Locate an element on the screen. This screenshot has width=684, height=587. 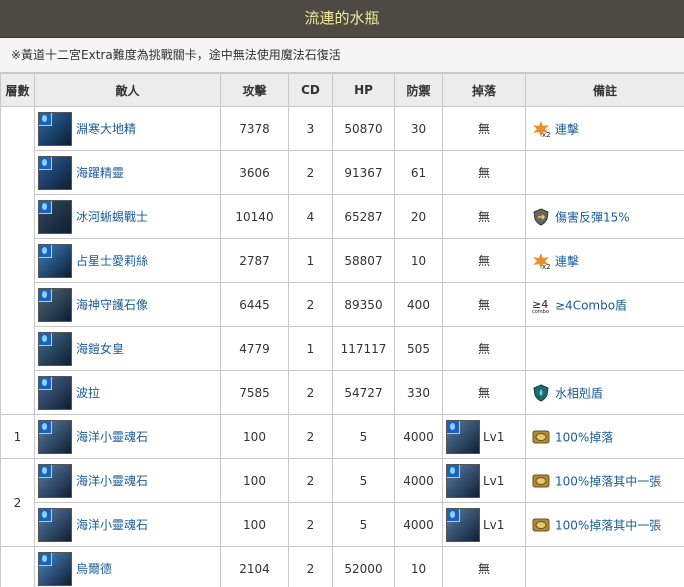
enemy-name-link: 海神守護石像 is located at coordinates (112, 305).